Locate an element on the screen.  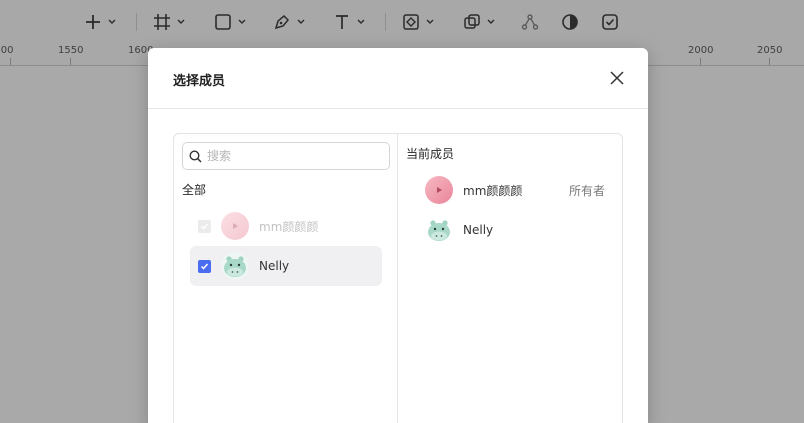
search-box is located at coordinates (286, 156).